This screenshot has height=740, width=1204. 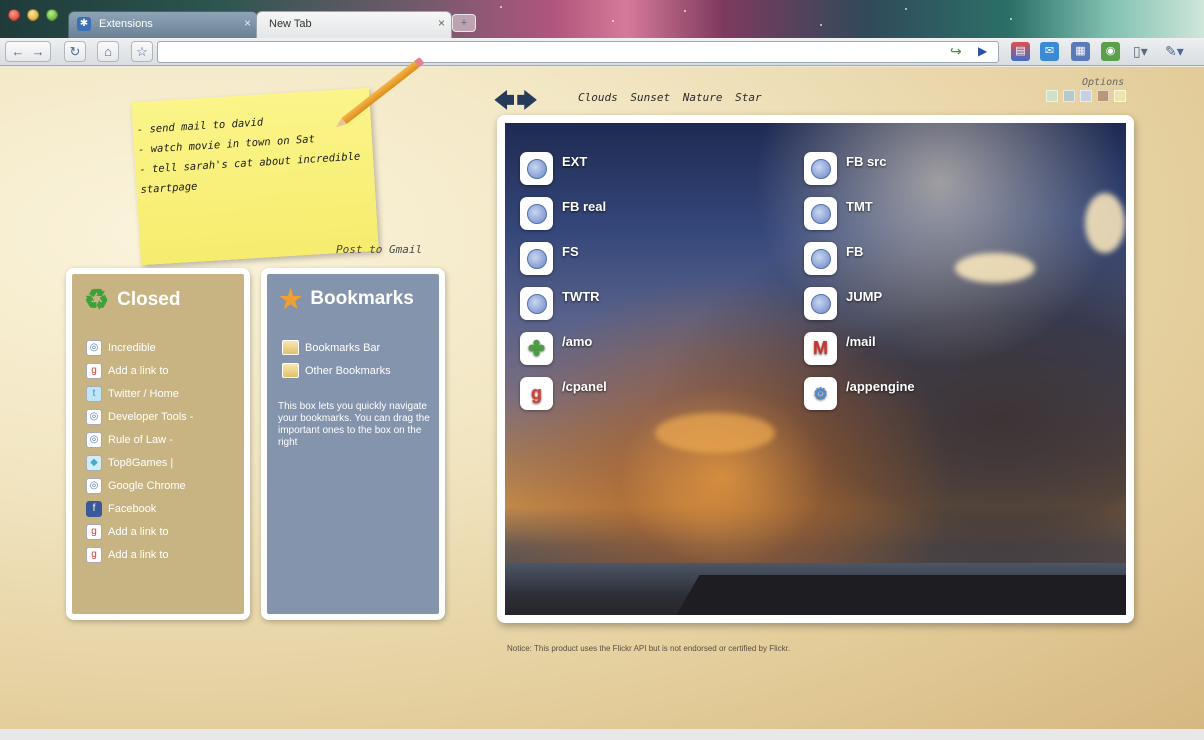 What do you see at coordinates (556, 348) in the screenshot?
I see `shortcut-amo: ✤ /amo` at bounding box center [556, 348].